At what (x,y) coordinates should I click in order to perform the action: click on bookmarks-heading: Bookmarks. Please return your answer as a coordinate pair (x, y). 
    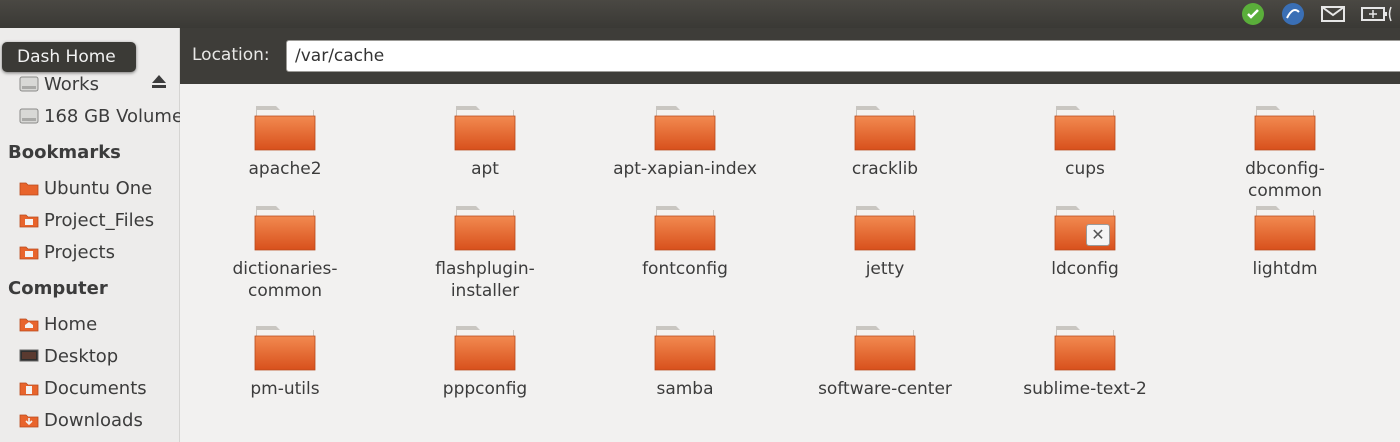
    Looking at the image, I should click on (64, 152).